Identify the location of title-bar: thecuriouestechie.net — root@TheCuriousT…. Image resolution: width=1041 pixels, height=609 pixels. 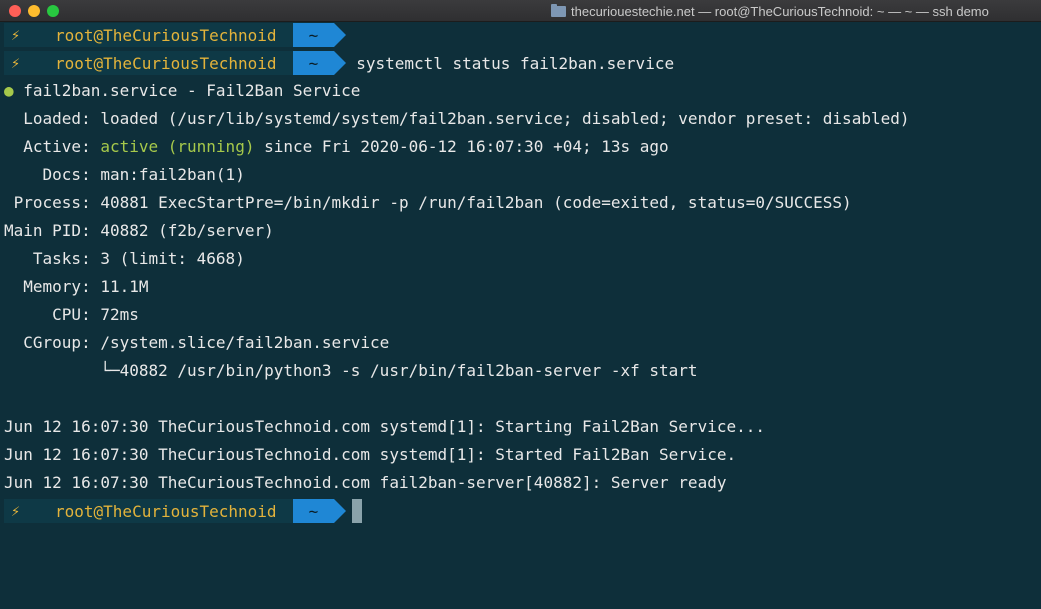
(520, 11).